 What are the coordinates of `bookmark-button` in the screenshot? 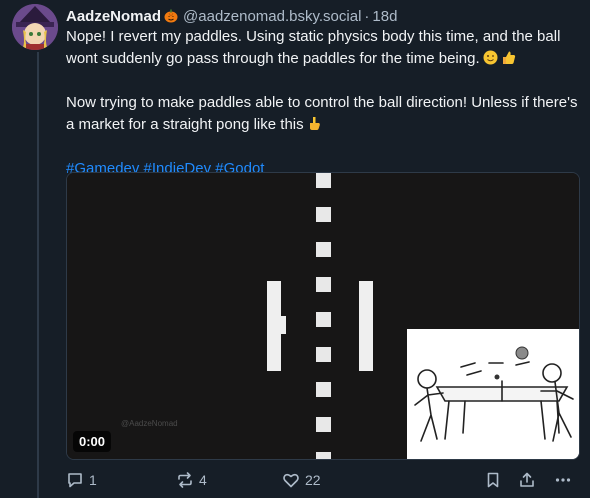 It's located at (493, 480).